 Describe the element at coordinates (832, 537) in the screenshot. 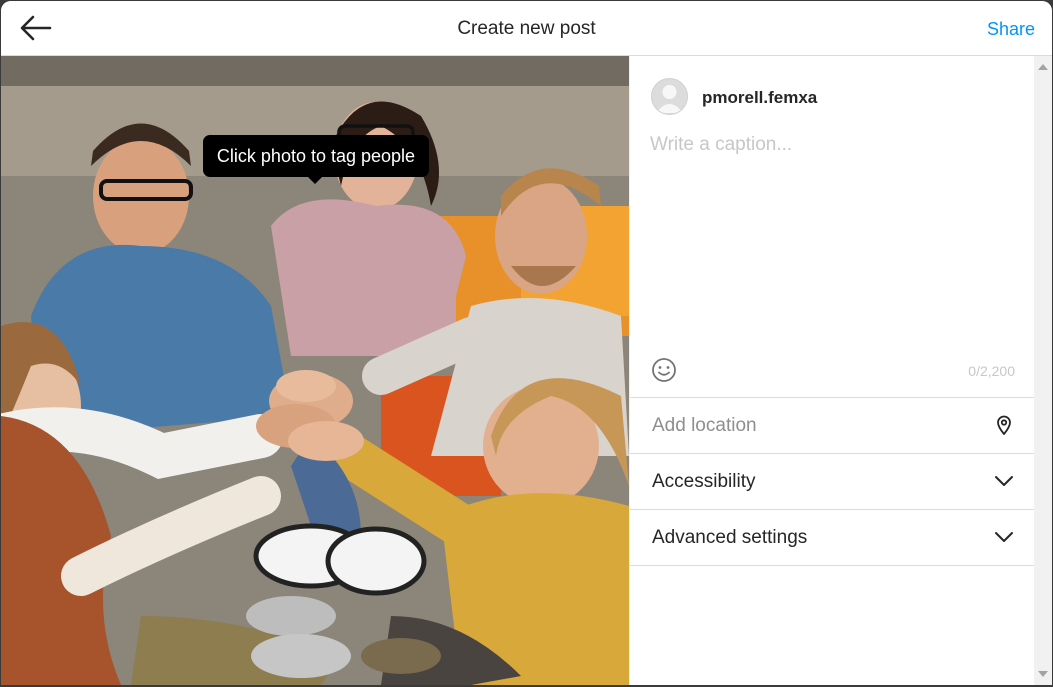

I see `advanced-settings-row: Advanced settings` at that location.